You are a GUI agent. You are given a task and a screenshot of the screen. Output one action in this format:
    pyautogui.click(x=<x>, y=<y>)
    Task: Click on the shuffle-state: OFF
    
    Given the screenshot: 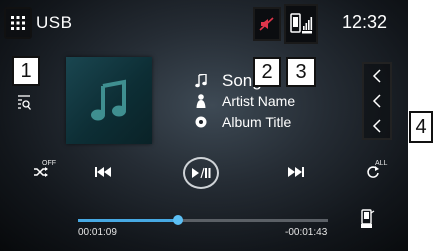 What is the action you would take?
    pyautogui.click(x=49, y=163)
    